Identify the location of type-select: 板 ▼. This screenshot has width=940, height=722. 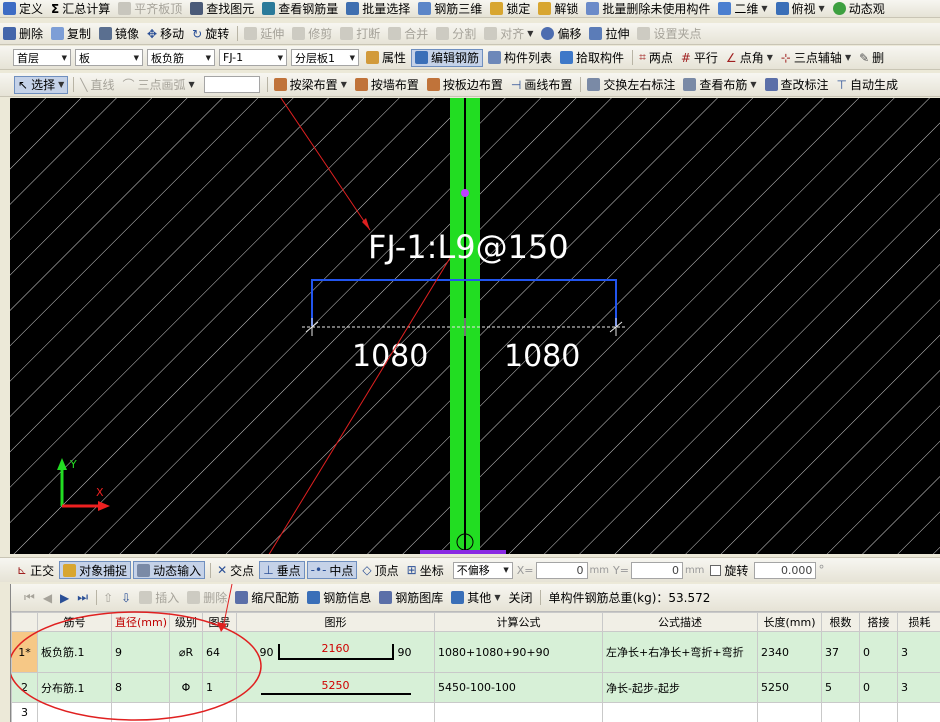
(109, 57).